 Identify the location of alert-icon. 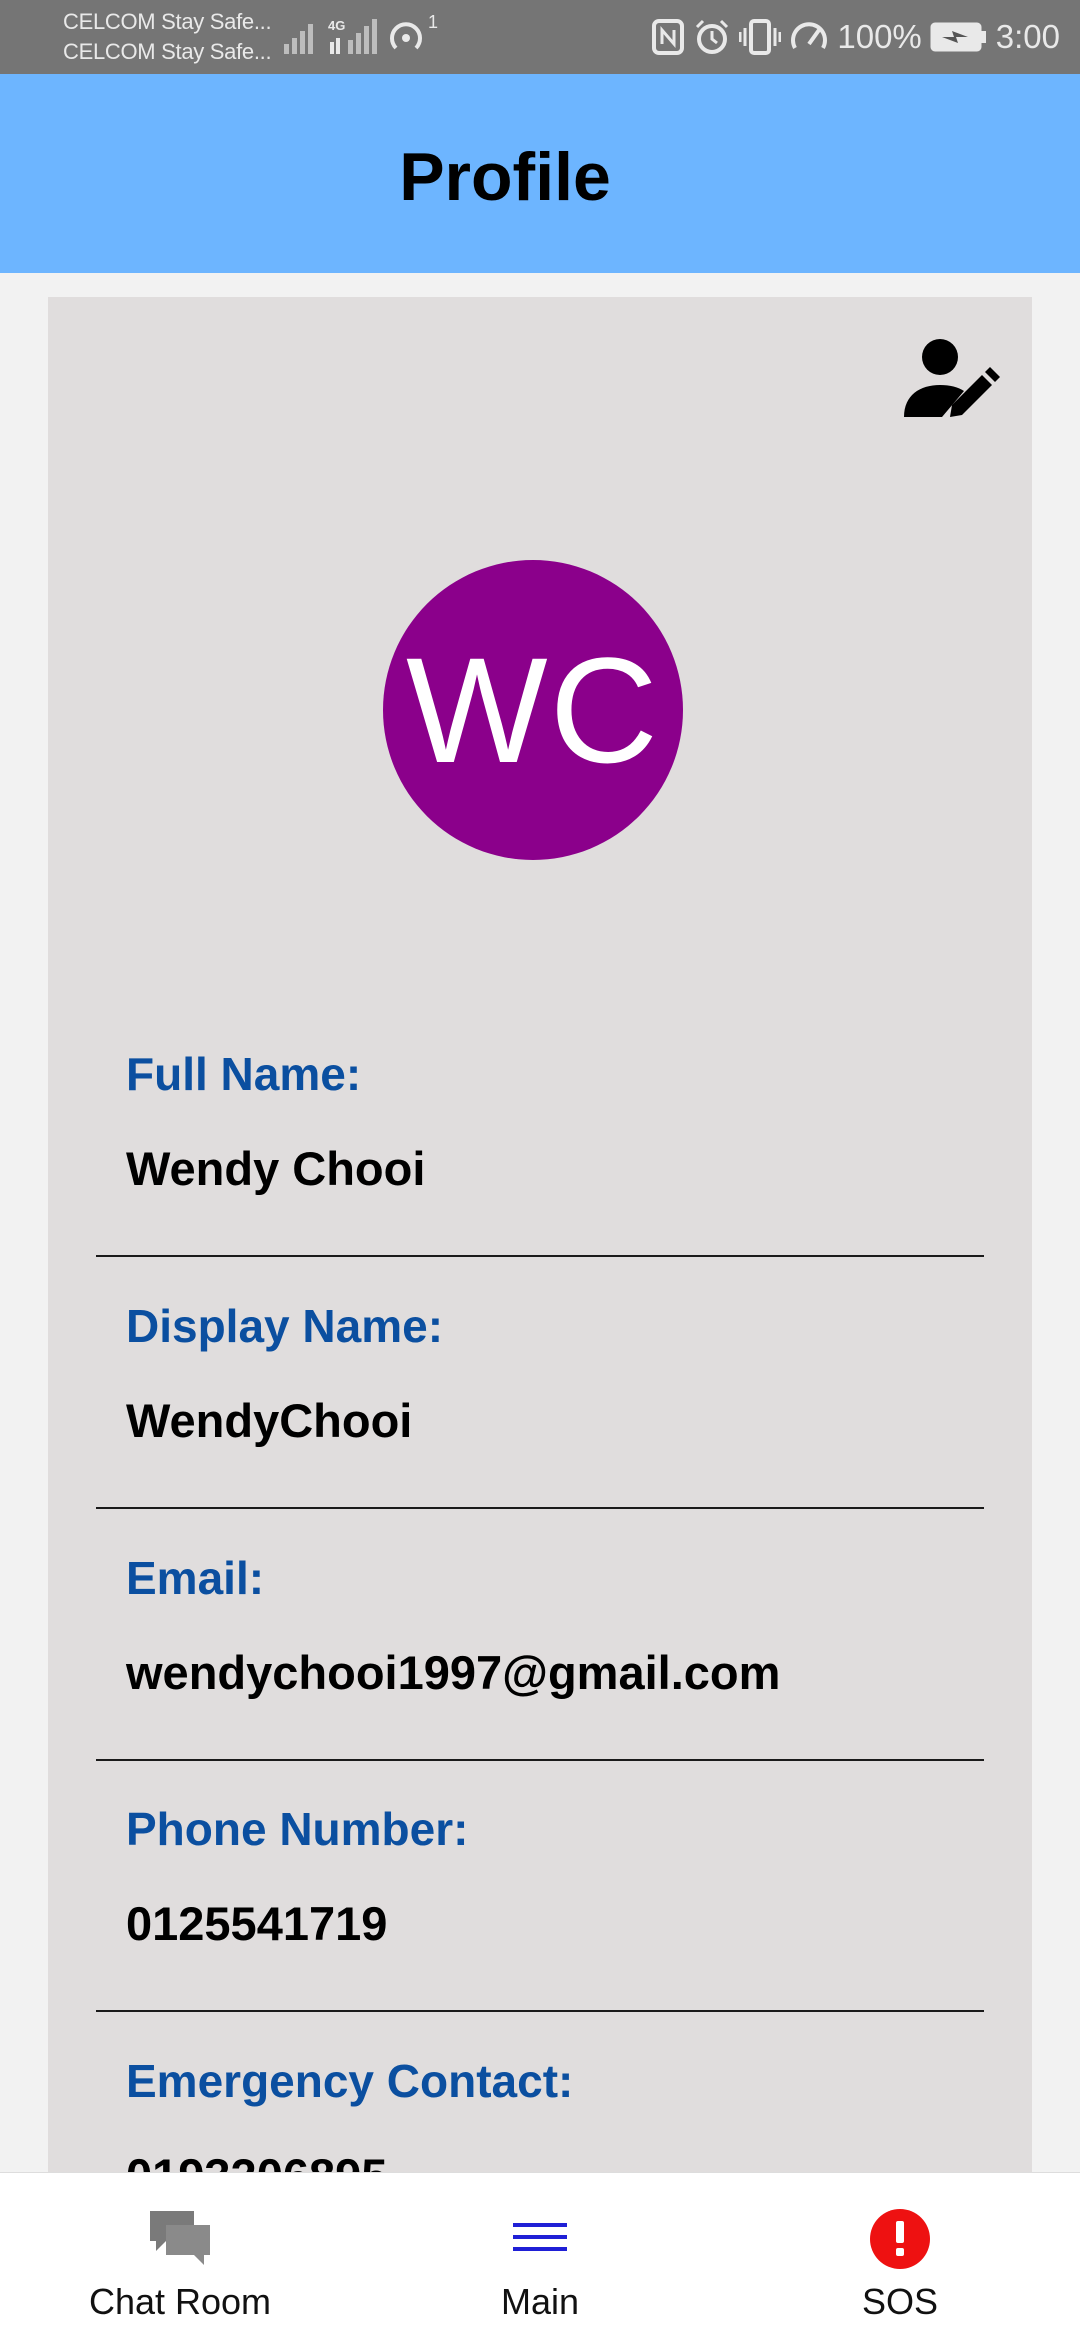
(900, 2239).